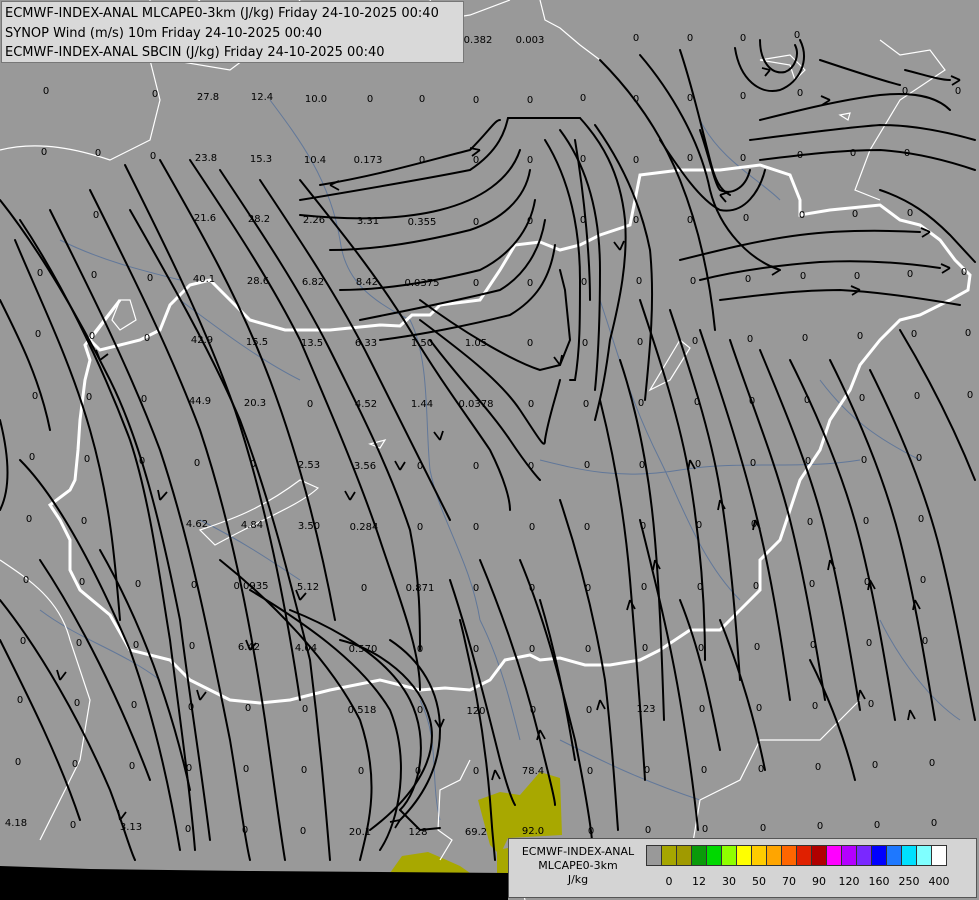 This screenshot has height=900, width=979. I want to click on station-value: 0.284, so click(364, 527).